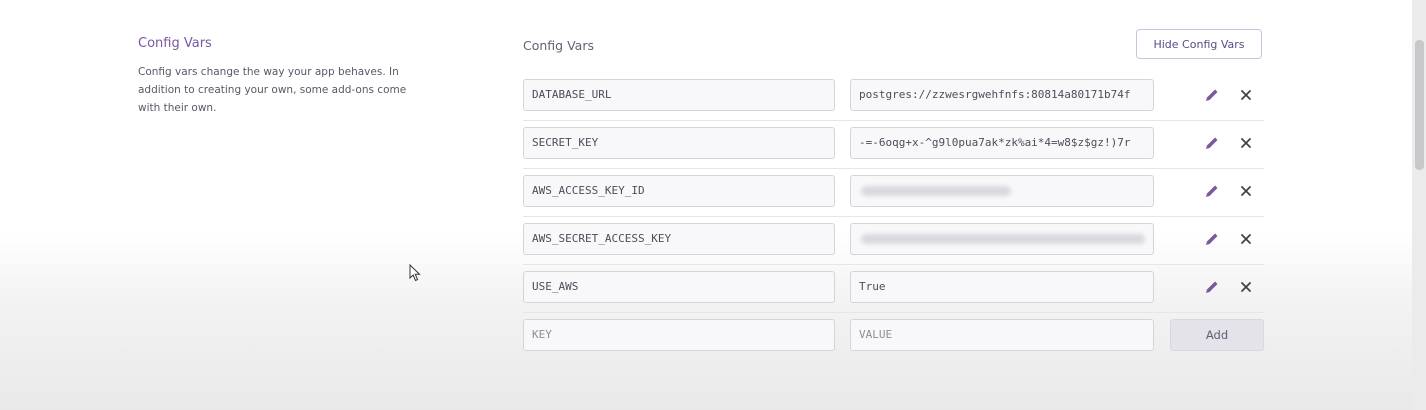 Image resolution: width=1426 pixels, height=410 pixels. What do you see at coordinates (679, 191) in the screenshot?
I see `config-var-key-field: AWS_ACCESS_KEY_ID` at bounding box center [679, 191].